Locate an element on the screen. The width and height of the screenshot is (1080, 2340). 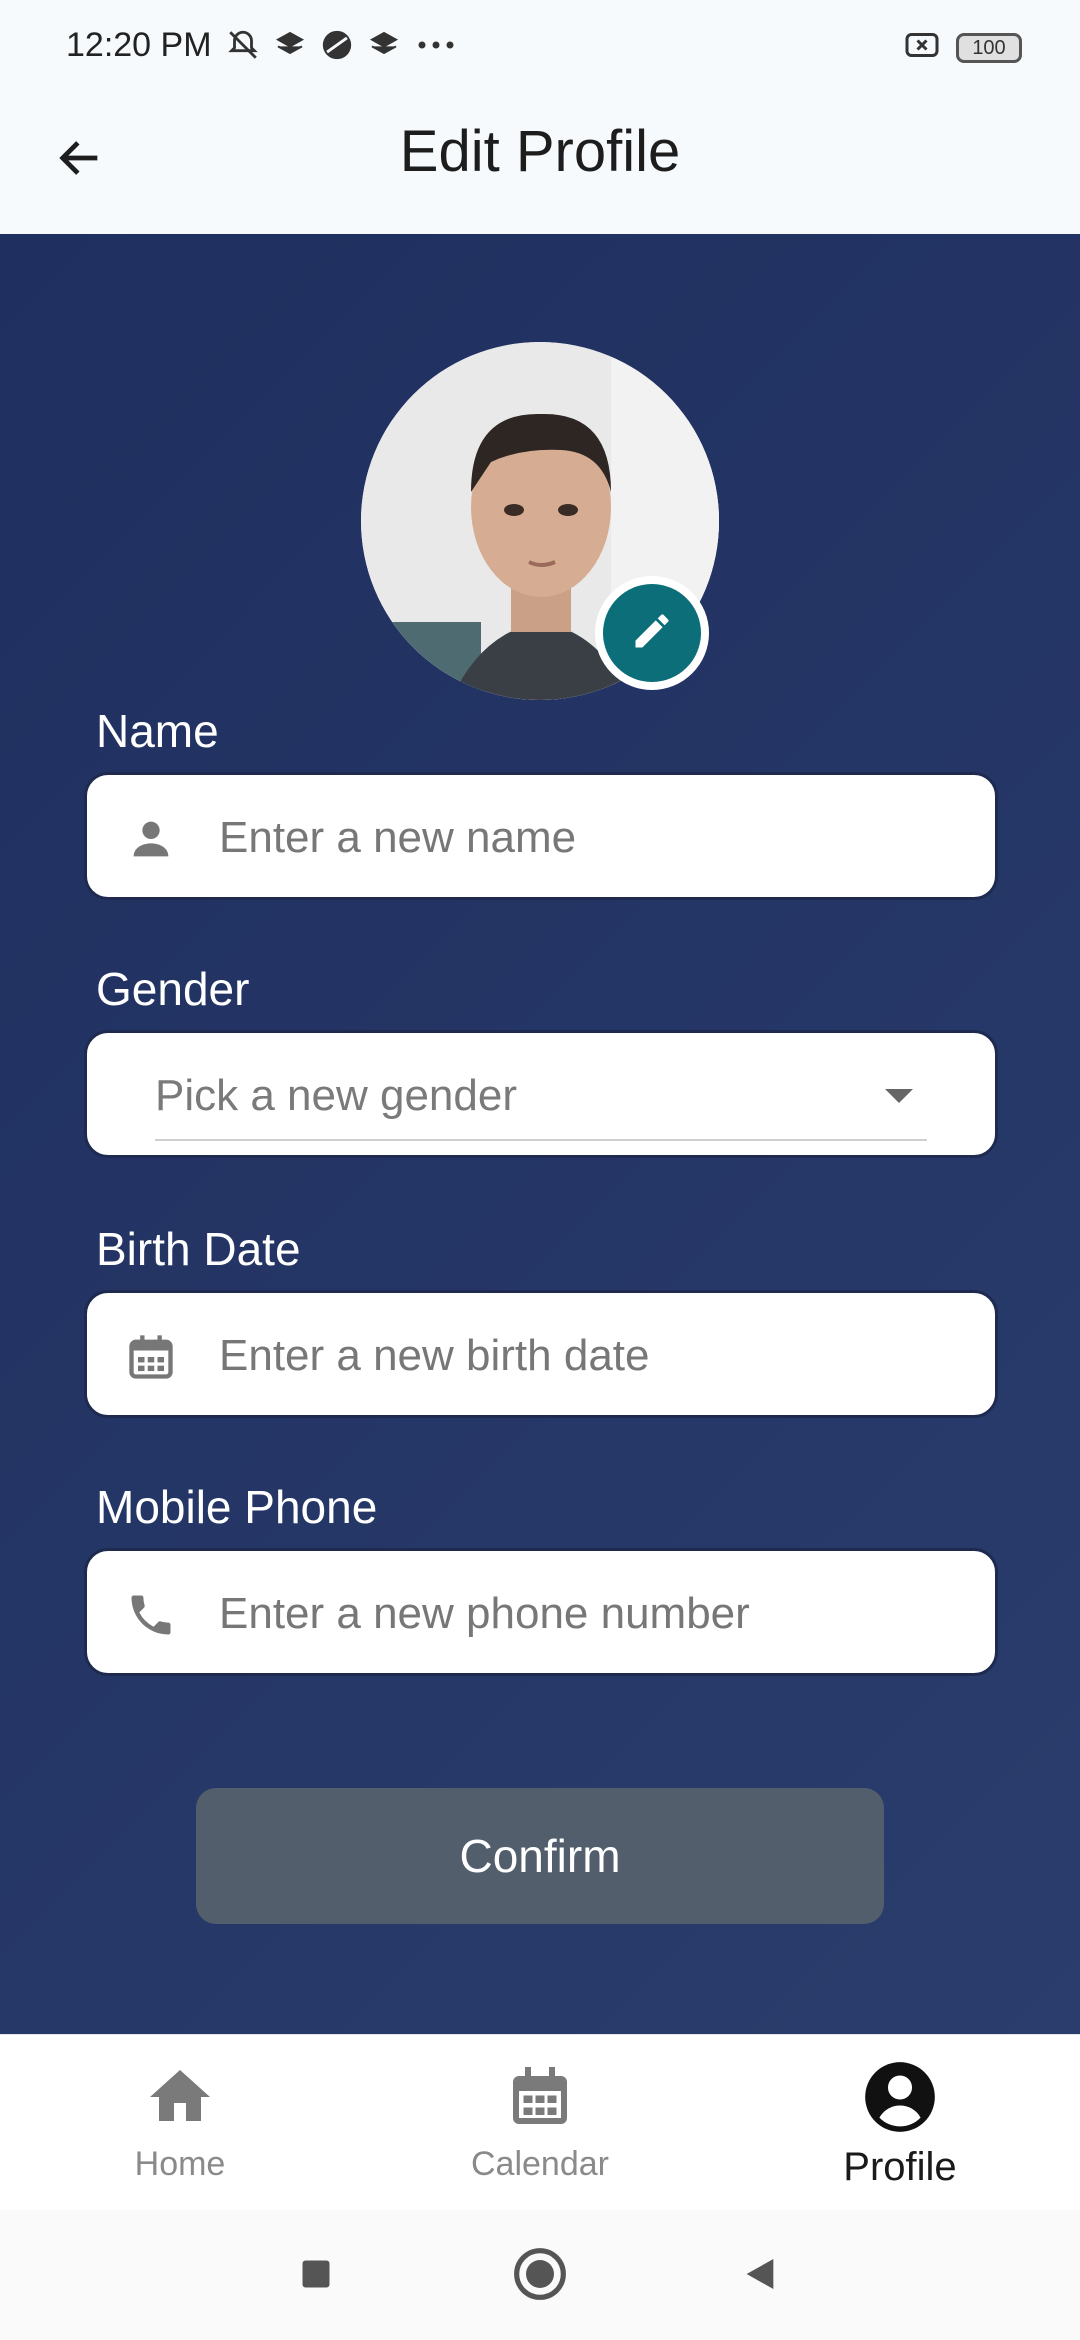
home-icon is located at coordinates (180, 2097).